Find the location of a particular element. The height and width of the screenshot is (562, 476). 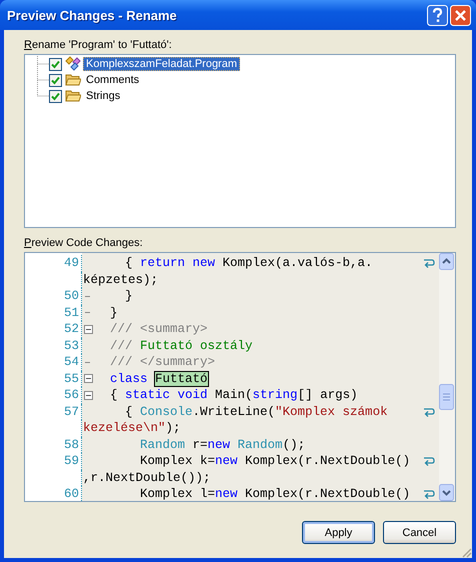

code-line: kezelése\n"); is located at coordinates (132, 428).